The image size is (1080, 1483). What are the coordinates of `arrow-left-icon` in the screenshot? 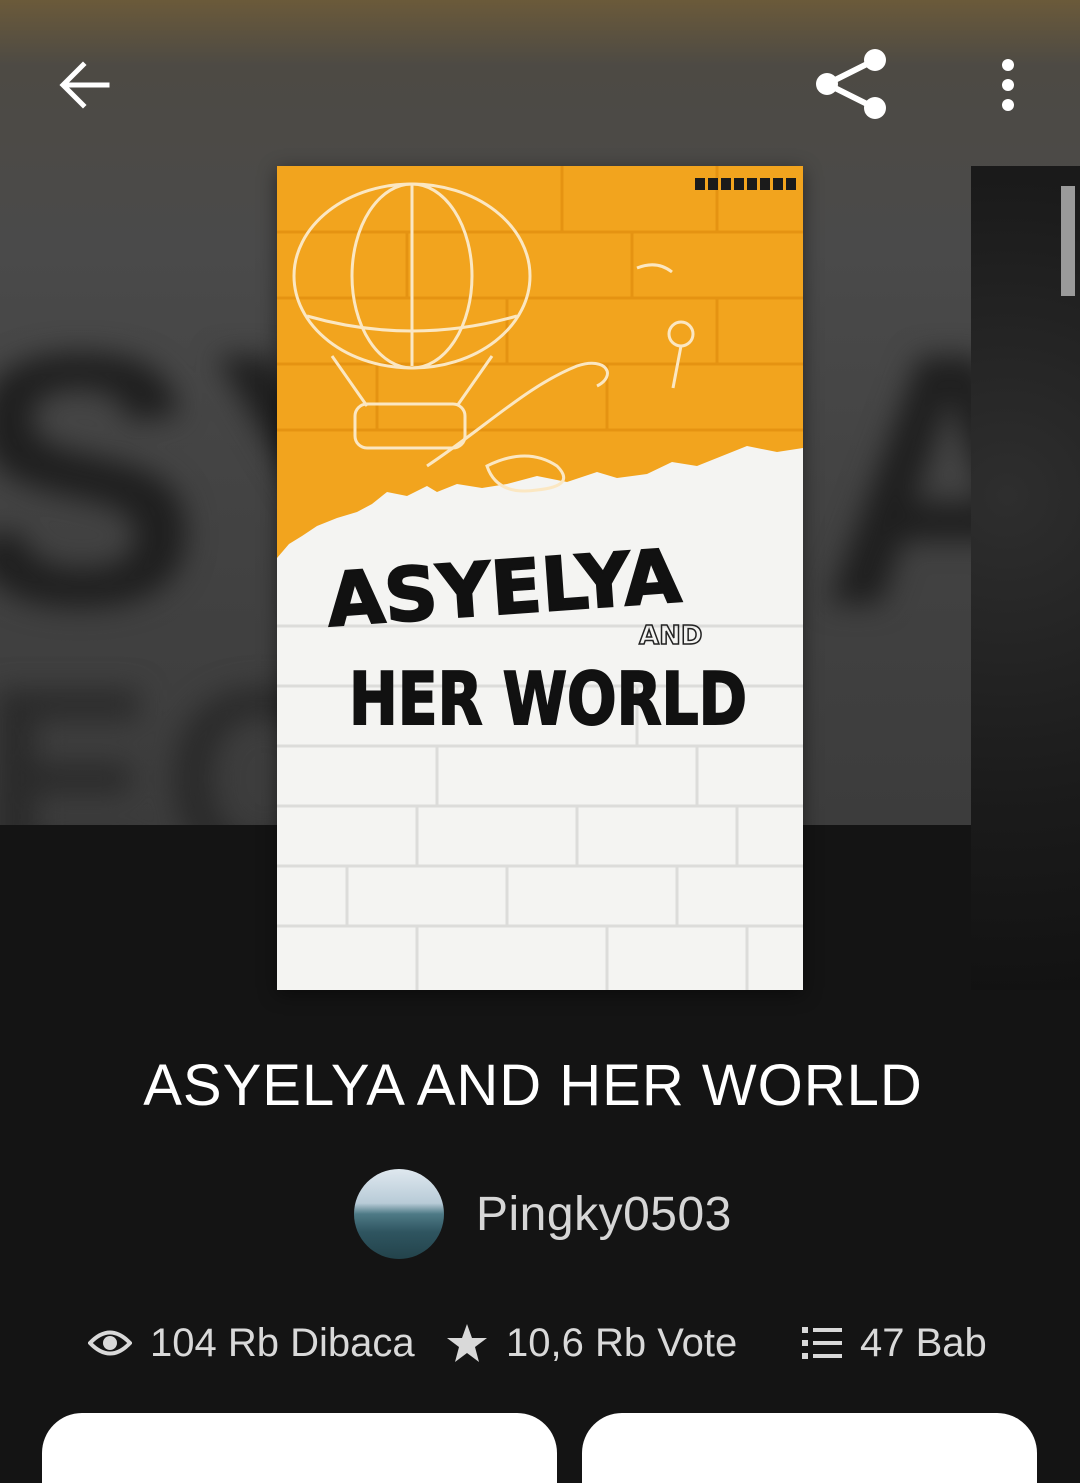 It's located at (84, 85).